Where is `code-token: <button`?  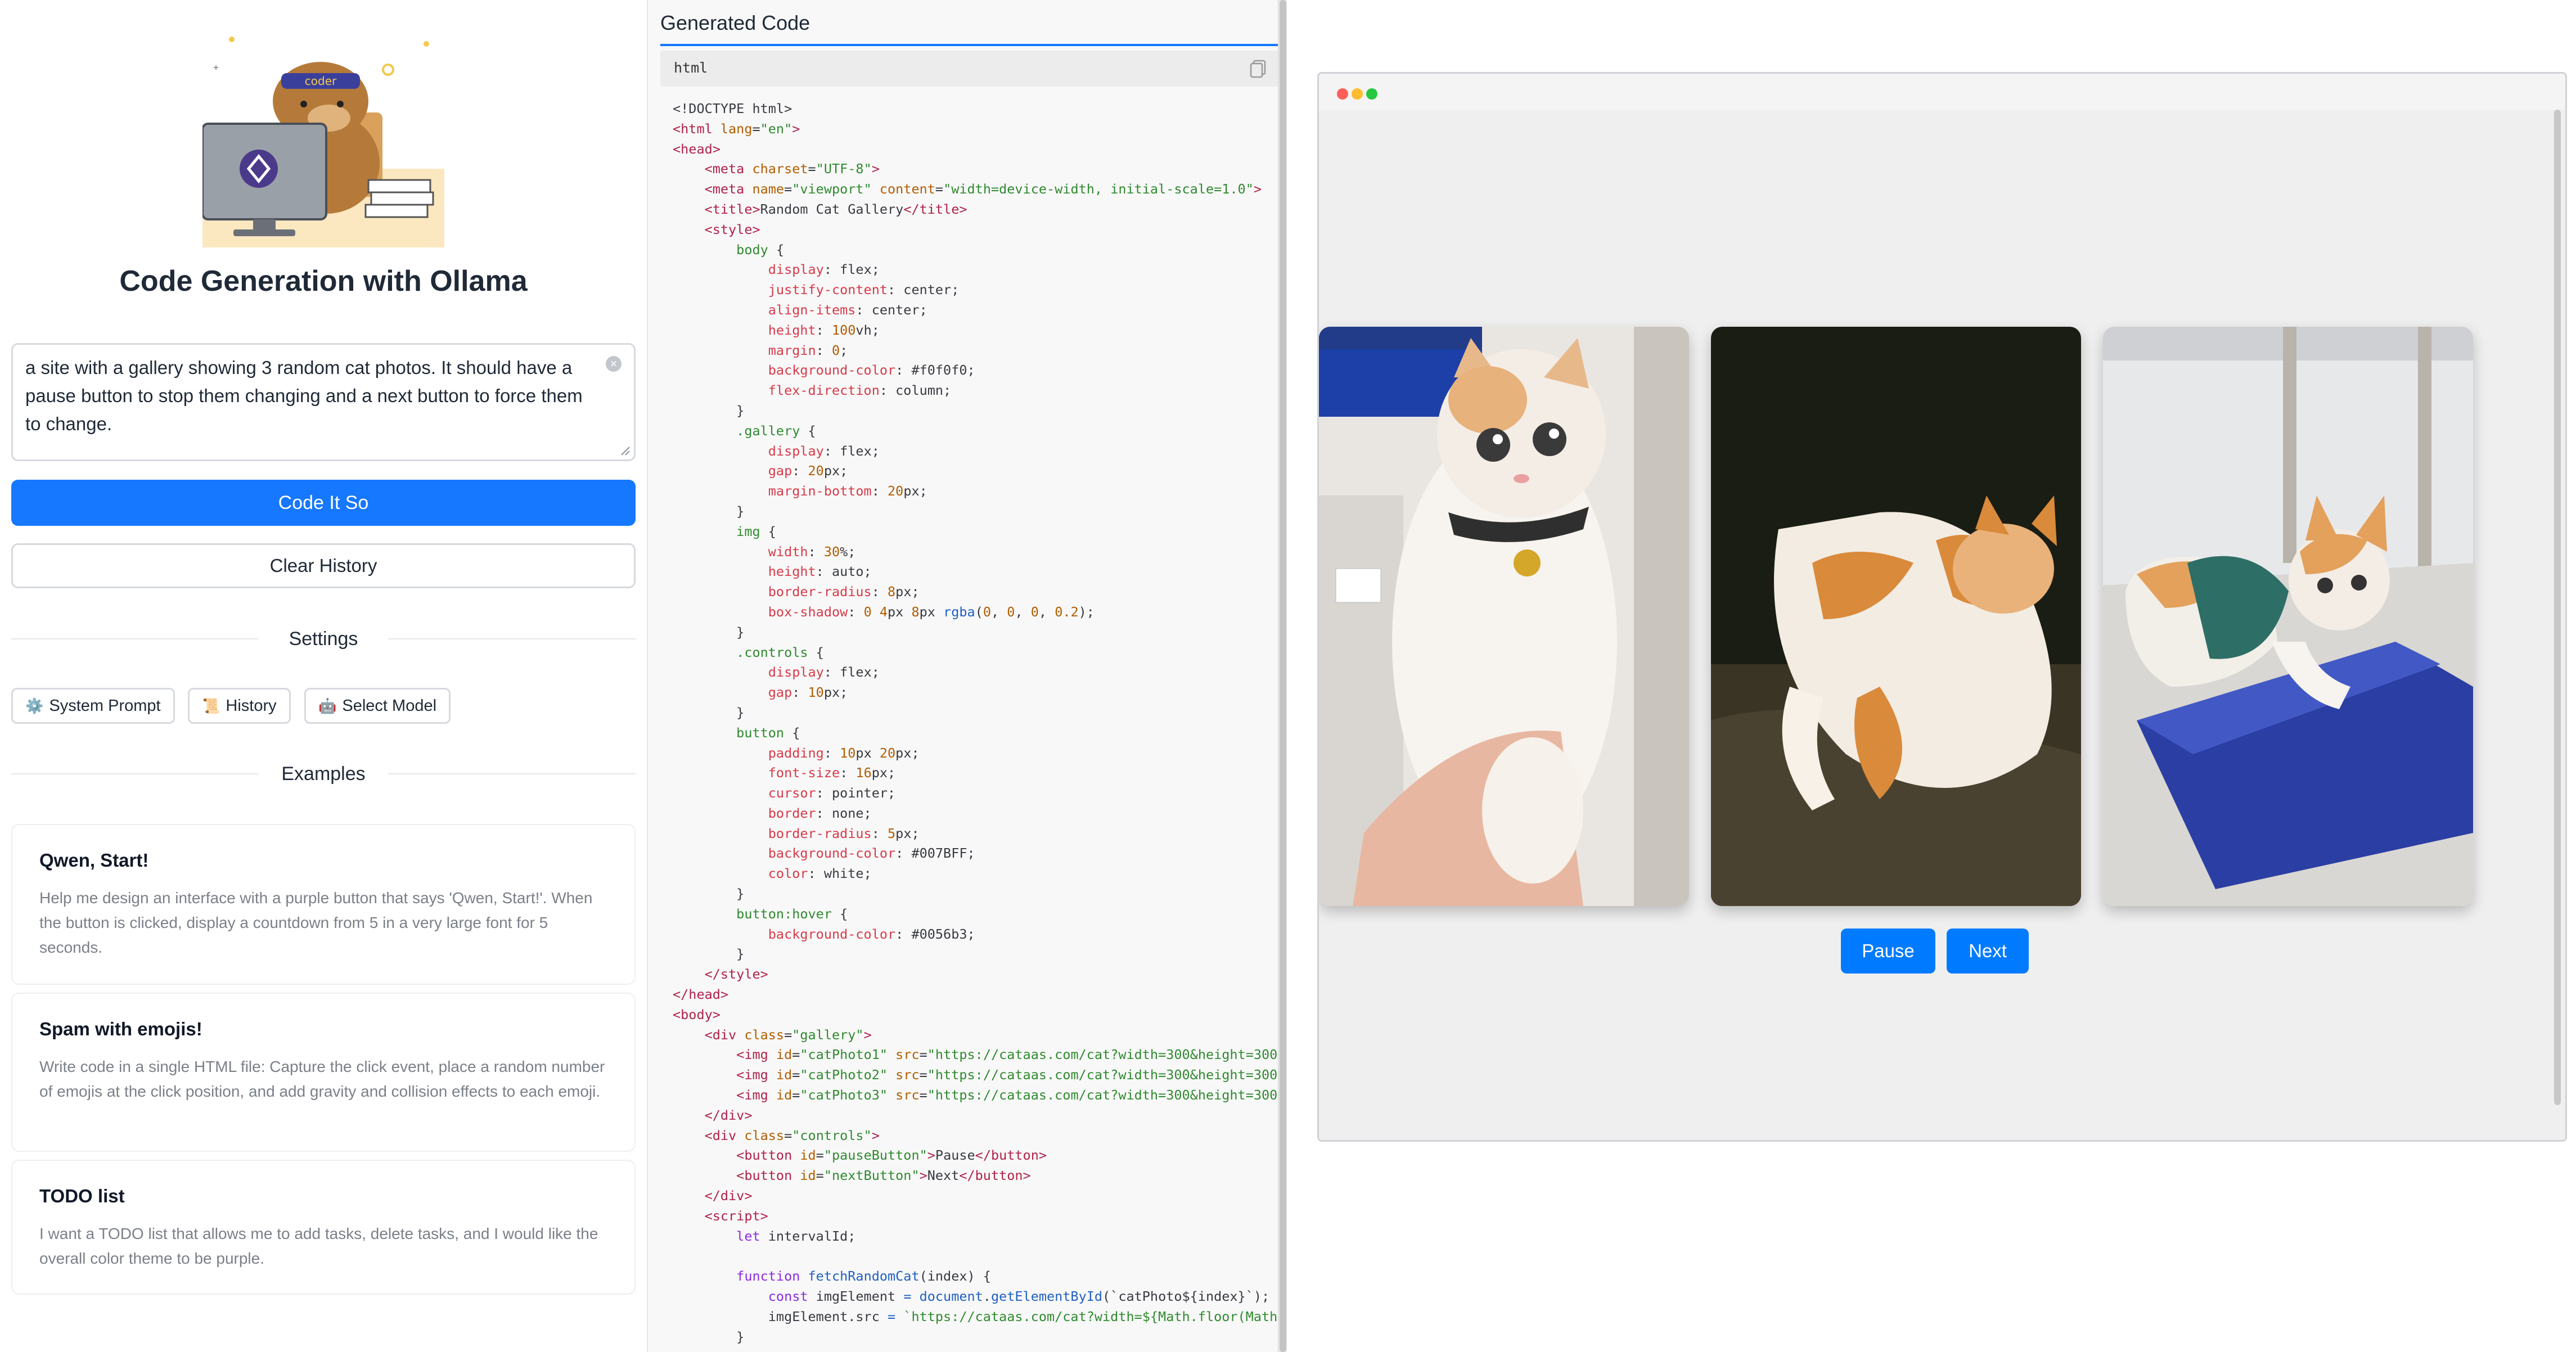
code-token: <button is located at coordinates (737, 1155).